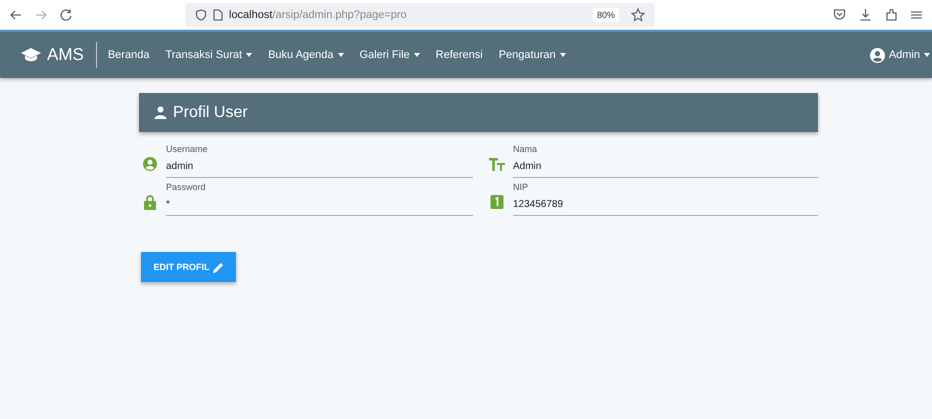  Describe the element at coordinates (319, 161) in the screenshot. I see `text-field: Username admin` at that location.